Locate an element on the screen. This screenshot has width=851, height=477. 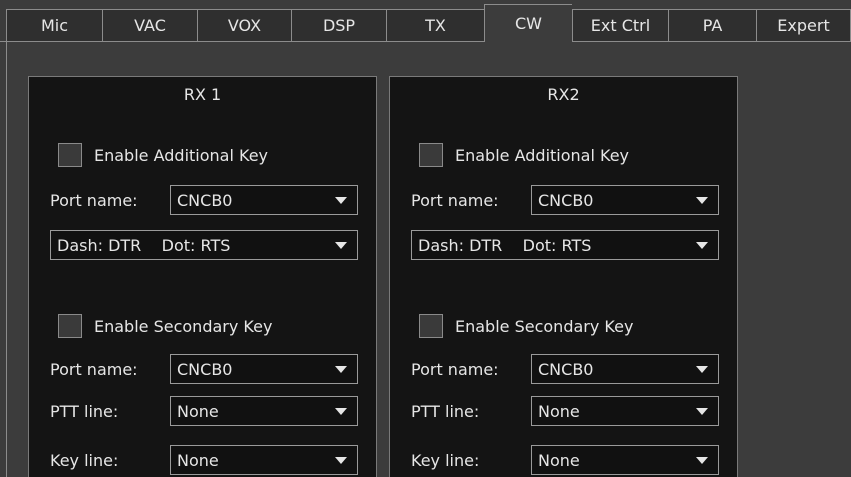
rx1-ptt-line-select: None is located at coordinates (264, 411).